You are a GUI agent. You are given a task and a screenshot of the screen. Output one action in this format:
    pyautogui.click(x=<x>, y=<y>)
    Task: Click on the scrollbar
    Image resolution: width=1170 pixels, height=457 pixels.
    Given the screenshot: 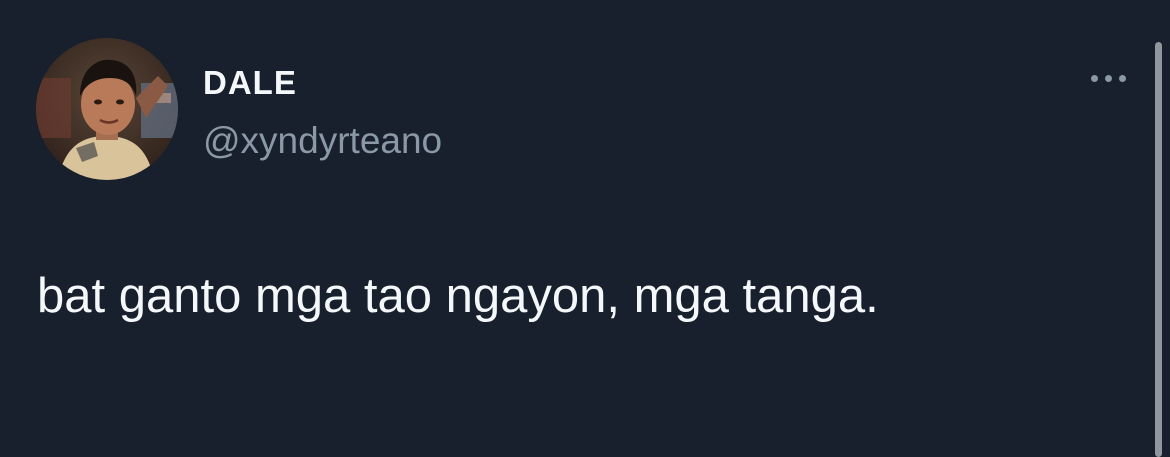 What is the action you would take?
    pyautogui.click(x=1158, y=249)
    